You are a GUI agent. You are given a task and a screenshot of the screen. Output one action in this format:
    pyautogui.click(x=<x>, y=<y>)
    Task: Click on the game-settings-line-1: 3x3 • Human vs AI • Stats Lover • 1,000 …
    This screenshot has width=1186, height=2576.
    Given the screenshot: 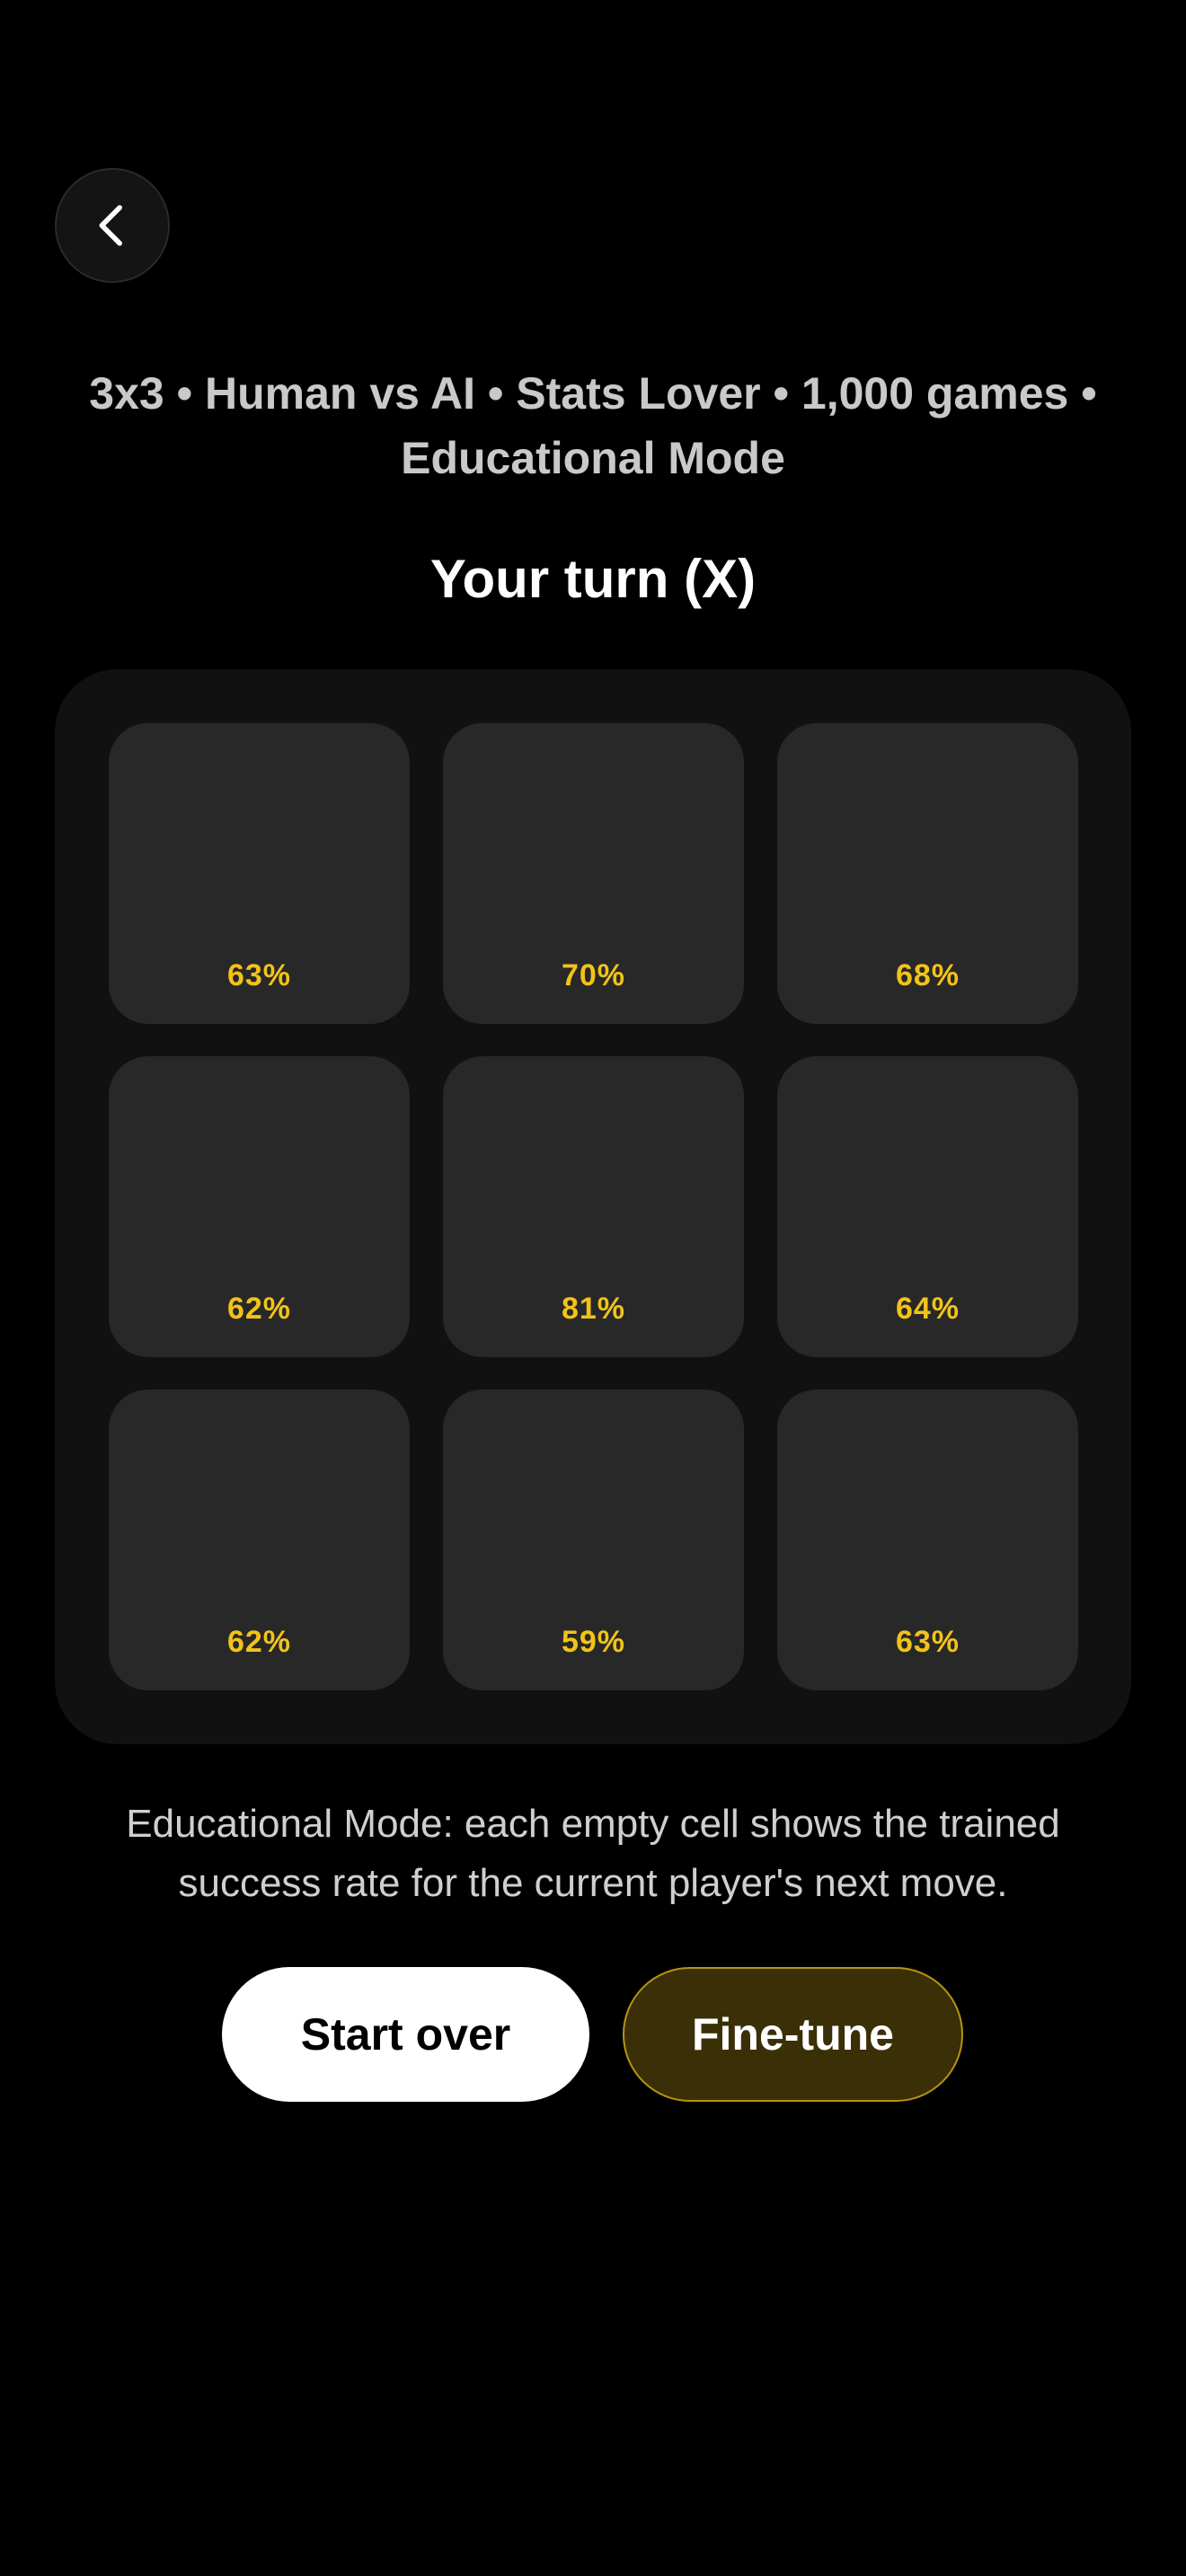 What is the action you would take?
    pyautogui.click(x=593, y=393)
    